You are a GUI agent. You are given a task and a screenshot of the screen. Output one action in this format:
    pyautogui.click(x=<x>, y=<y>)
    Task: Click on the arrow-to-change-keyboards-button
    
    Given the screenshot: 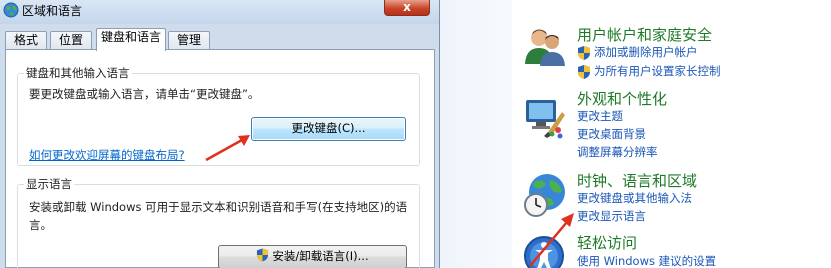 What is the action you would take?
    pyautogui.click(x=227, y=148)
    